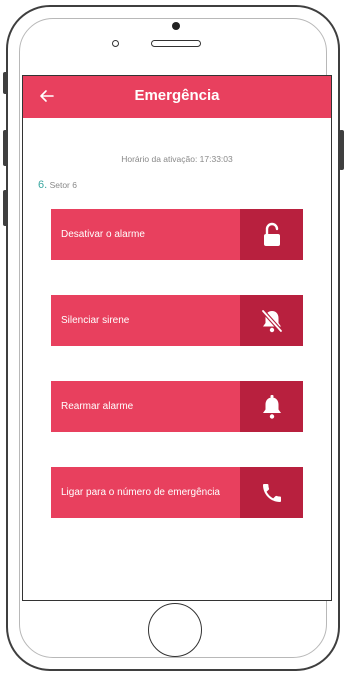 This screenshot has width=347, height=677. Describe the element at coordinates (177, 234) in the screenshot. I see `deactivate-alarm-button: Desativar o alarme` at that location.